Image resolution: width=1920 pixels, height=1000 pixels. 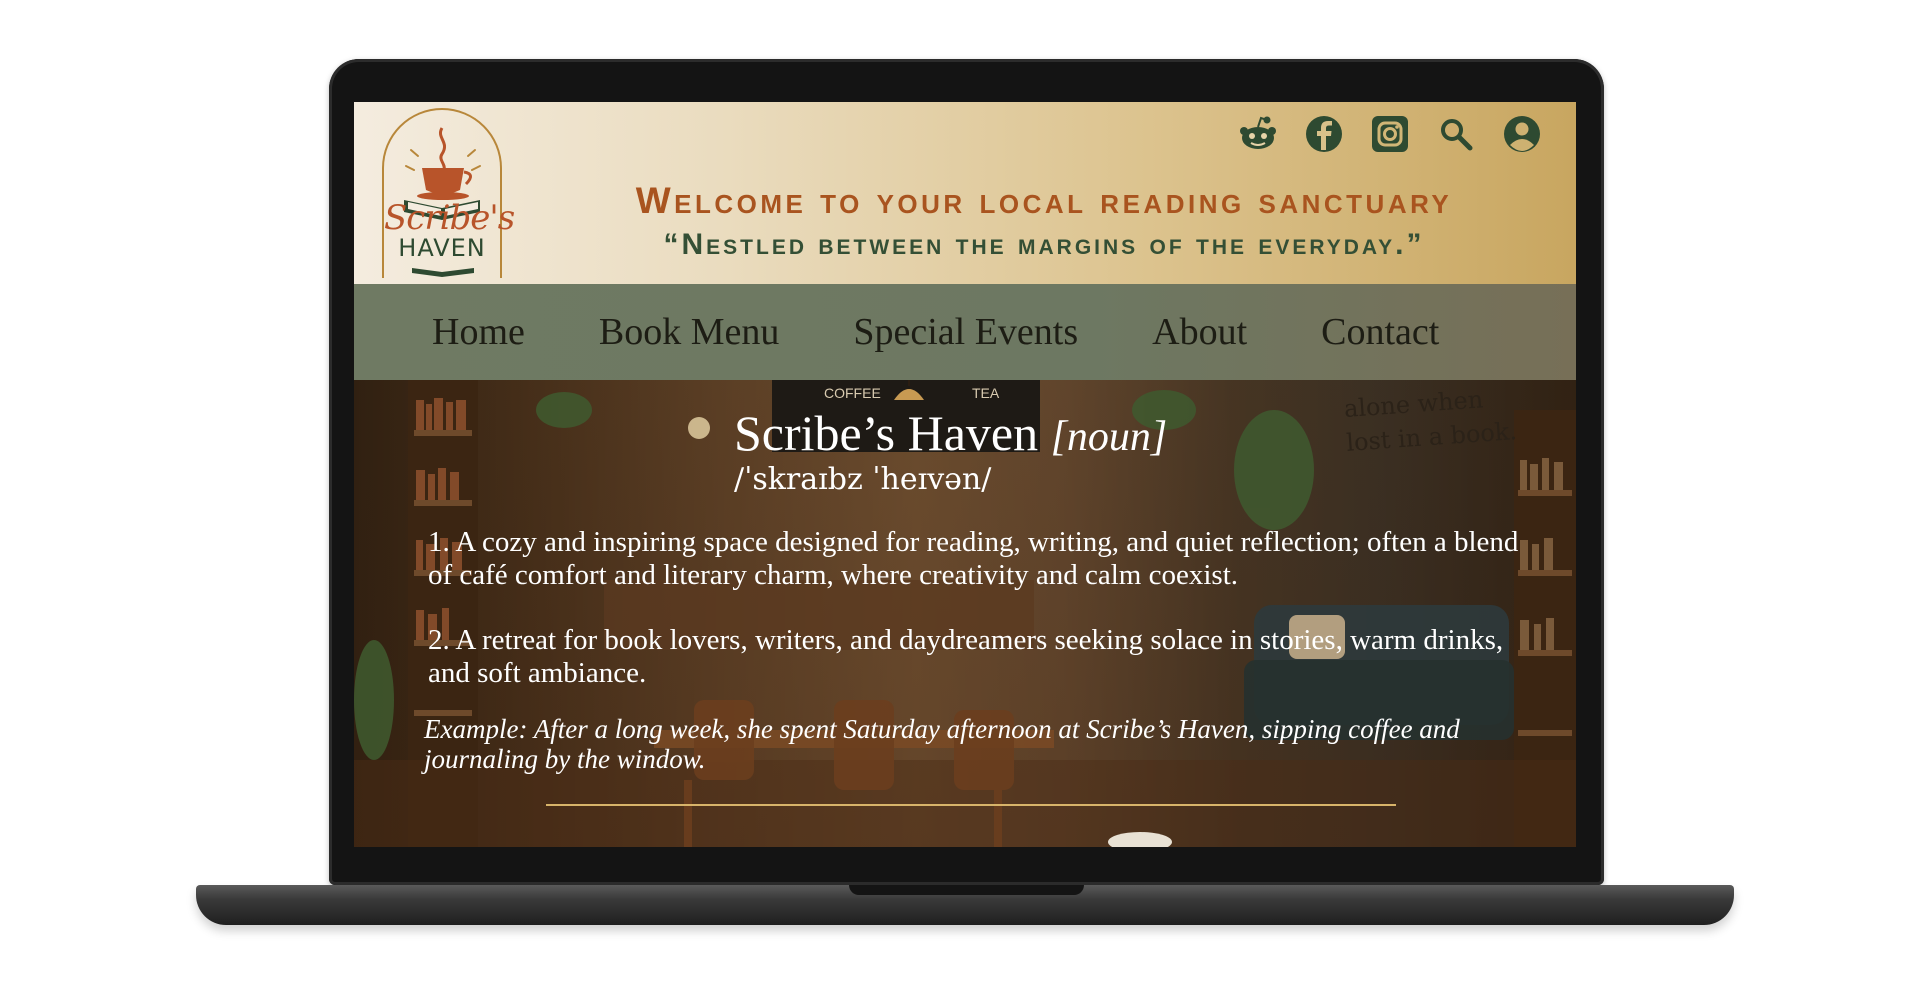 What do you see at coordinates (1199, 332) in the screenshot?
I see `nav-item-about: About` at bounding box center [1199, 332].